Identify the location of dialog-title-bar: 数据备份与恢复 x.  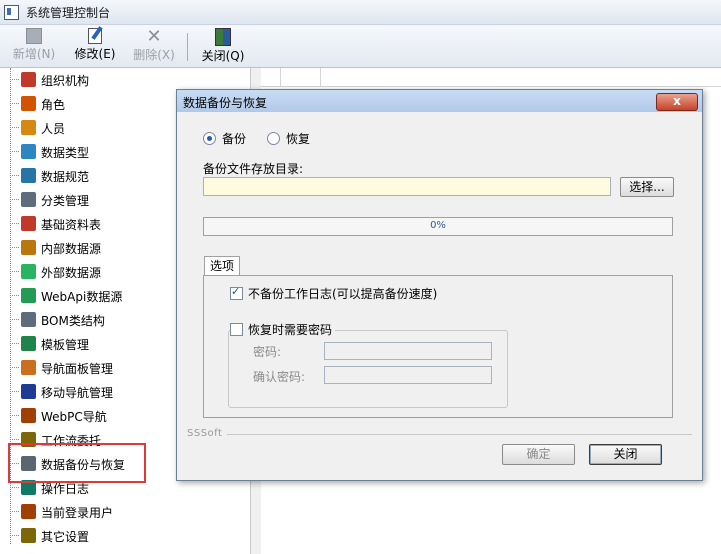
(439, 101).